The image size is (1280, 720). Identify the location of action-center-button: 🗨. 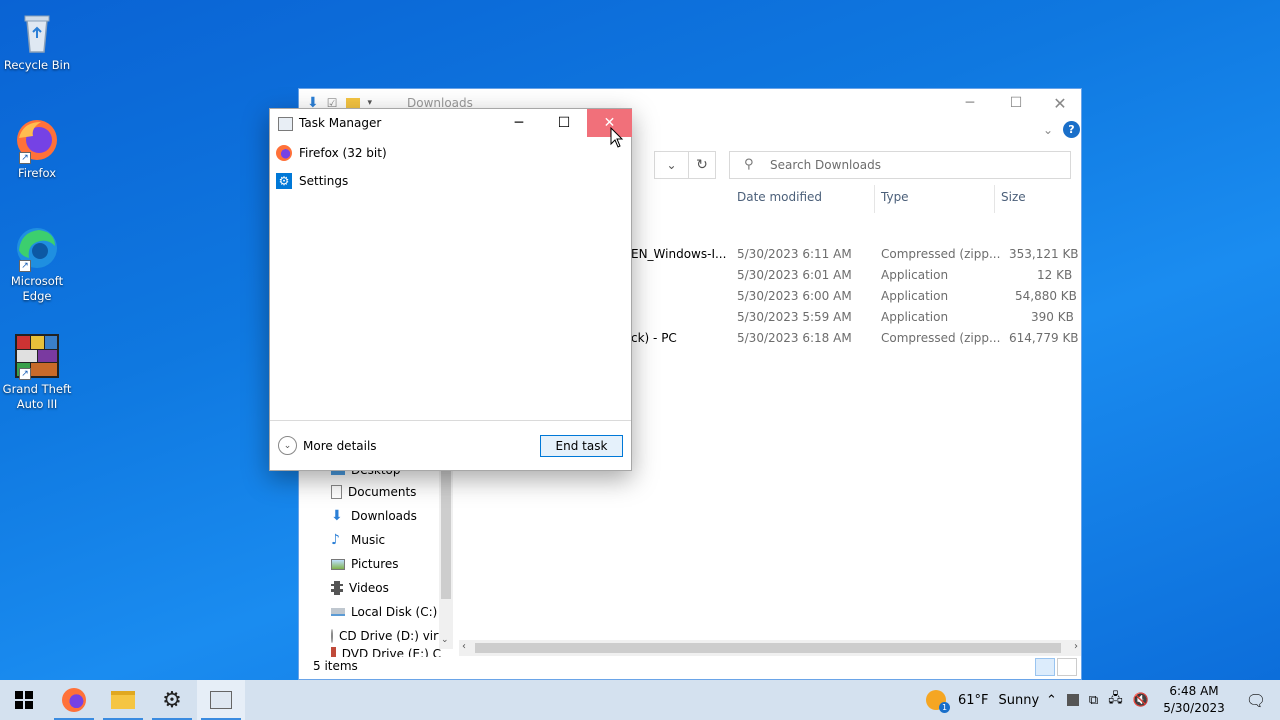
(1256, 700).